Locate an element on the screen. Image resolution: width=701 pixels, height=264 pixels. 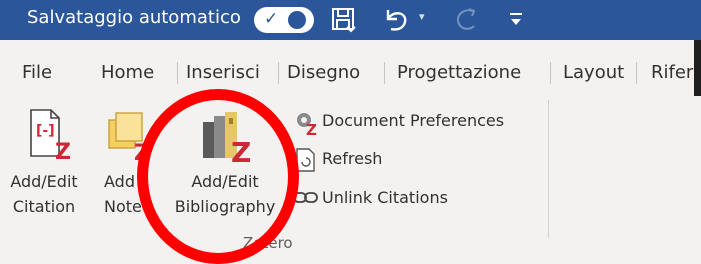
tab-progettazione: Progettazione is located at coordinates (459, 73).